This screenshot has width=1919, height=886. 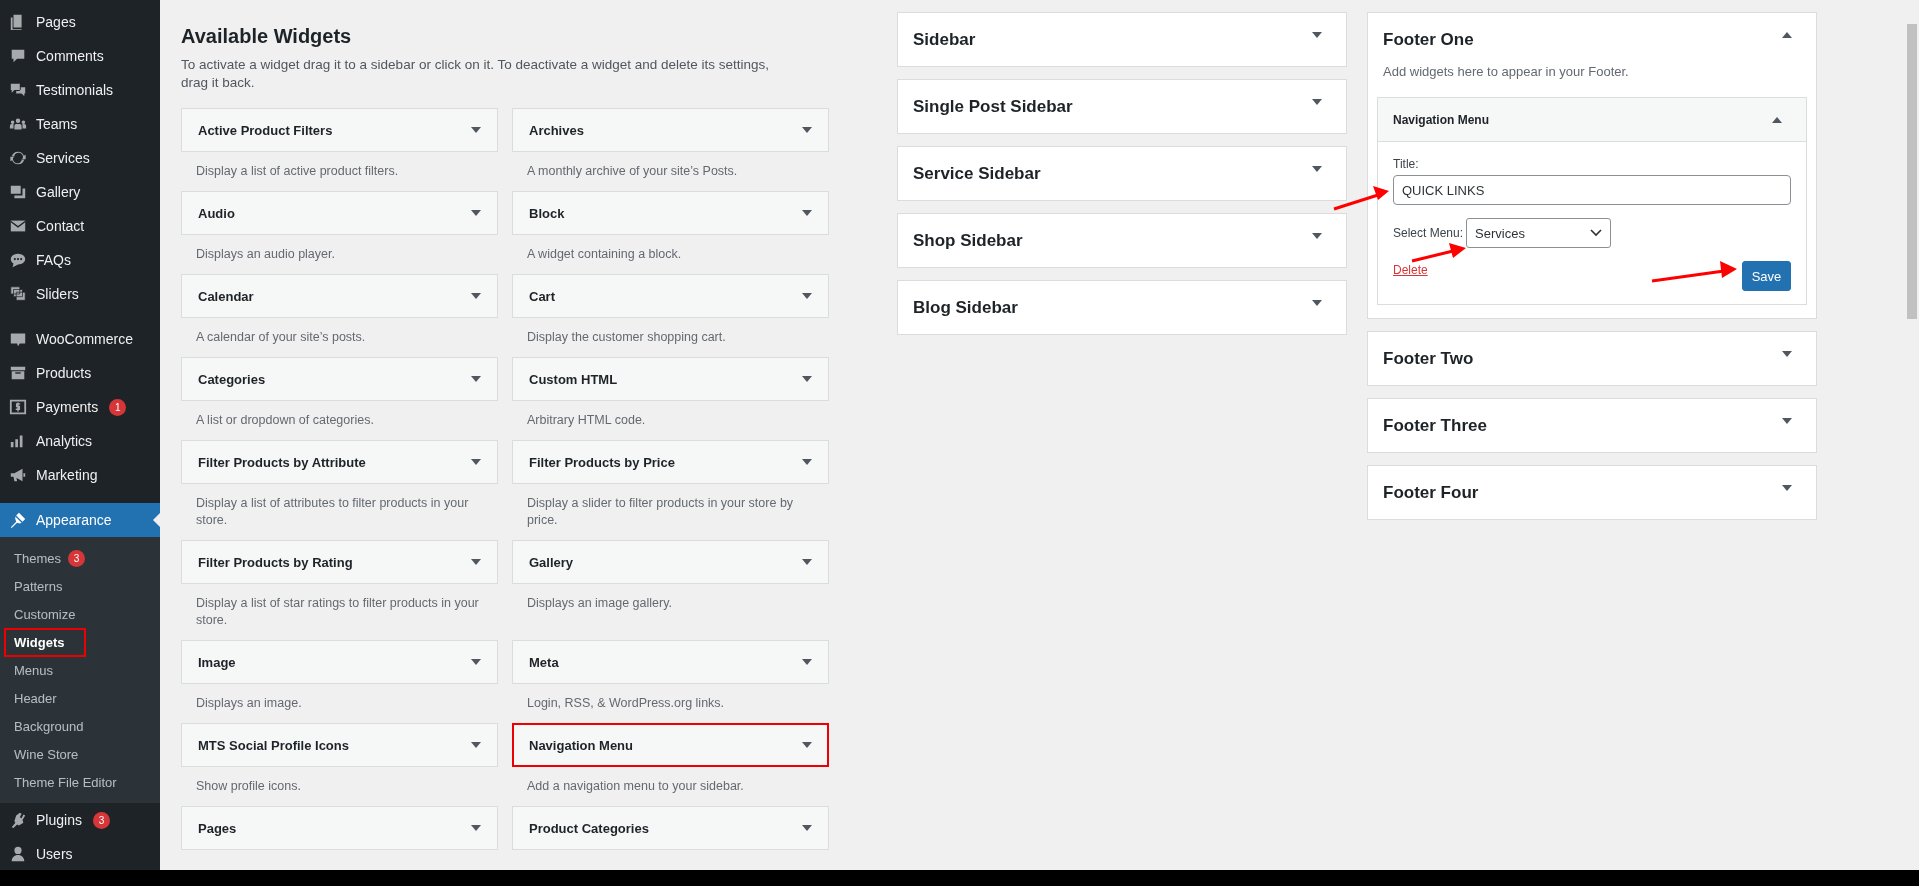 I want to click on widget-title: Cart, so click(x=542, y=296).